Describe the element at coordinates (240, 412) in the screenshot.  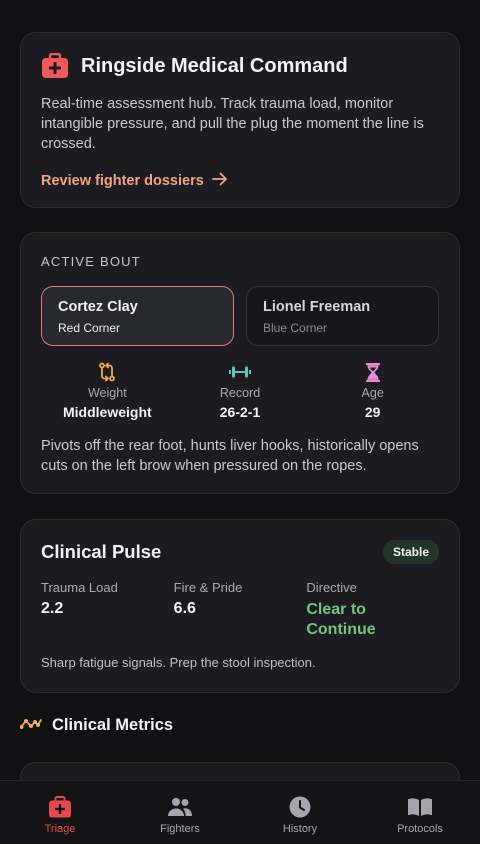
I see `stat-record-value: 26-2-1` at that location.